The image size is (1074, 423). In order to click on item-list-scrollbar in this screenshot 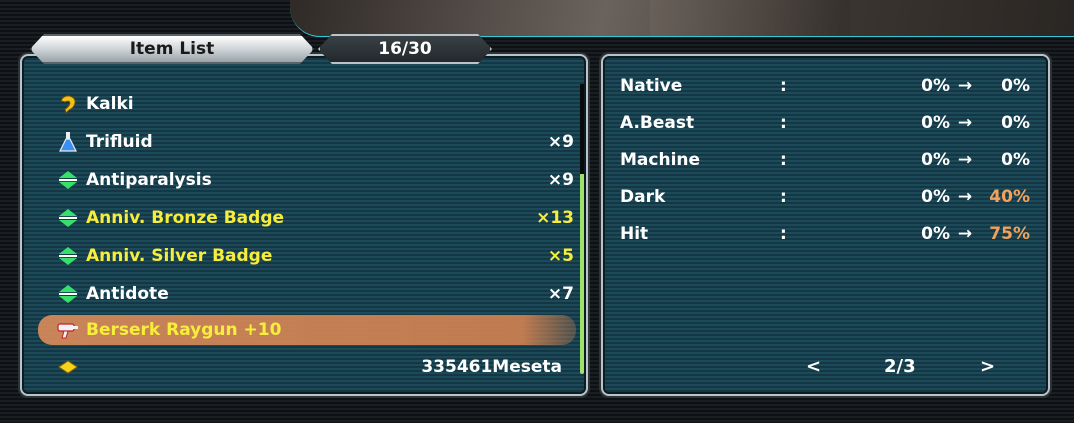, I will do `click(582, 229)`.